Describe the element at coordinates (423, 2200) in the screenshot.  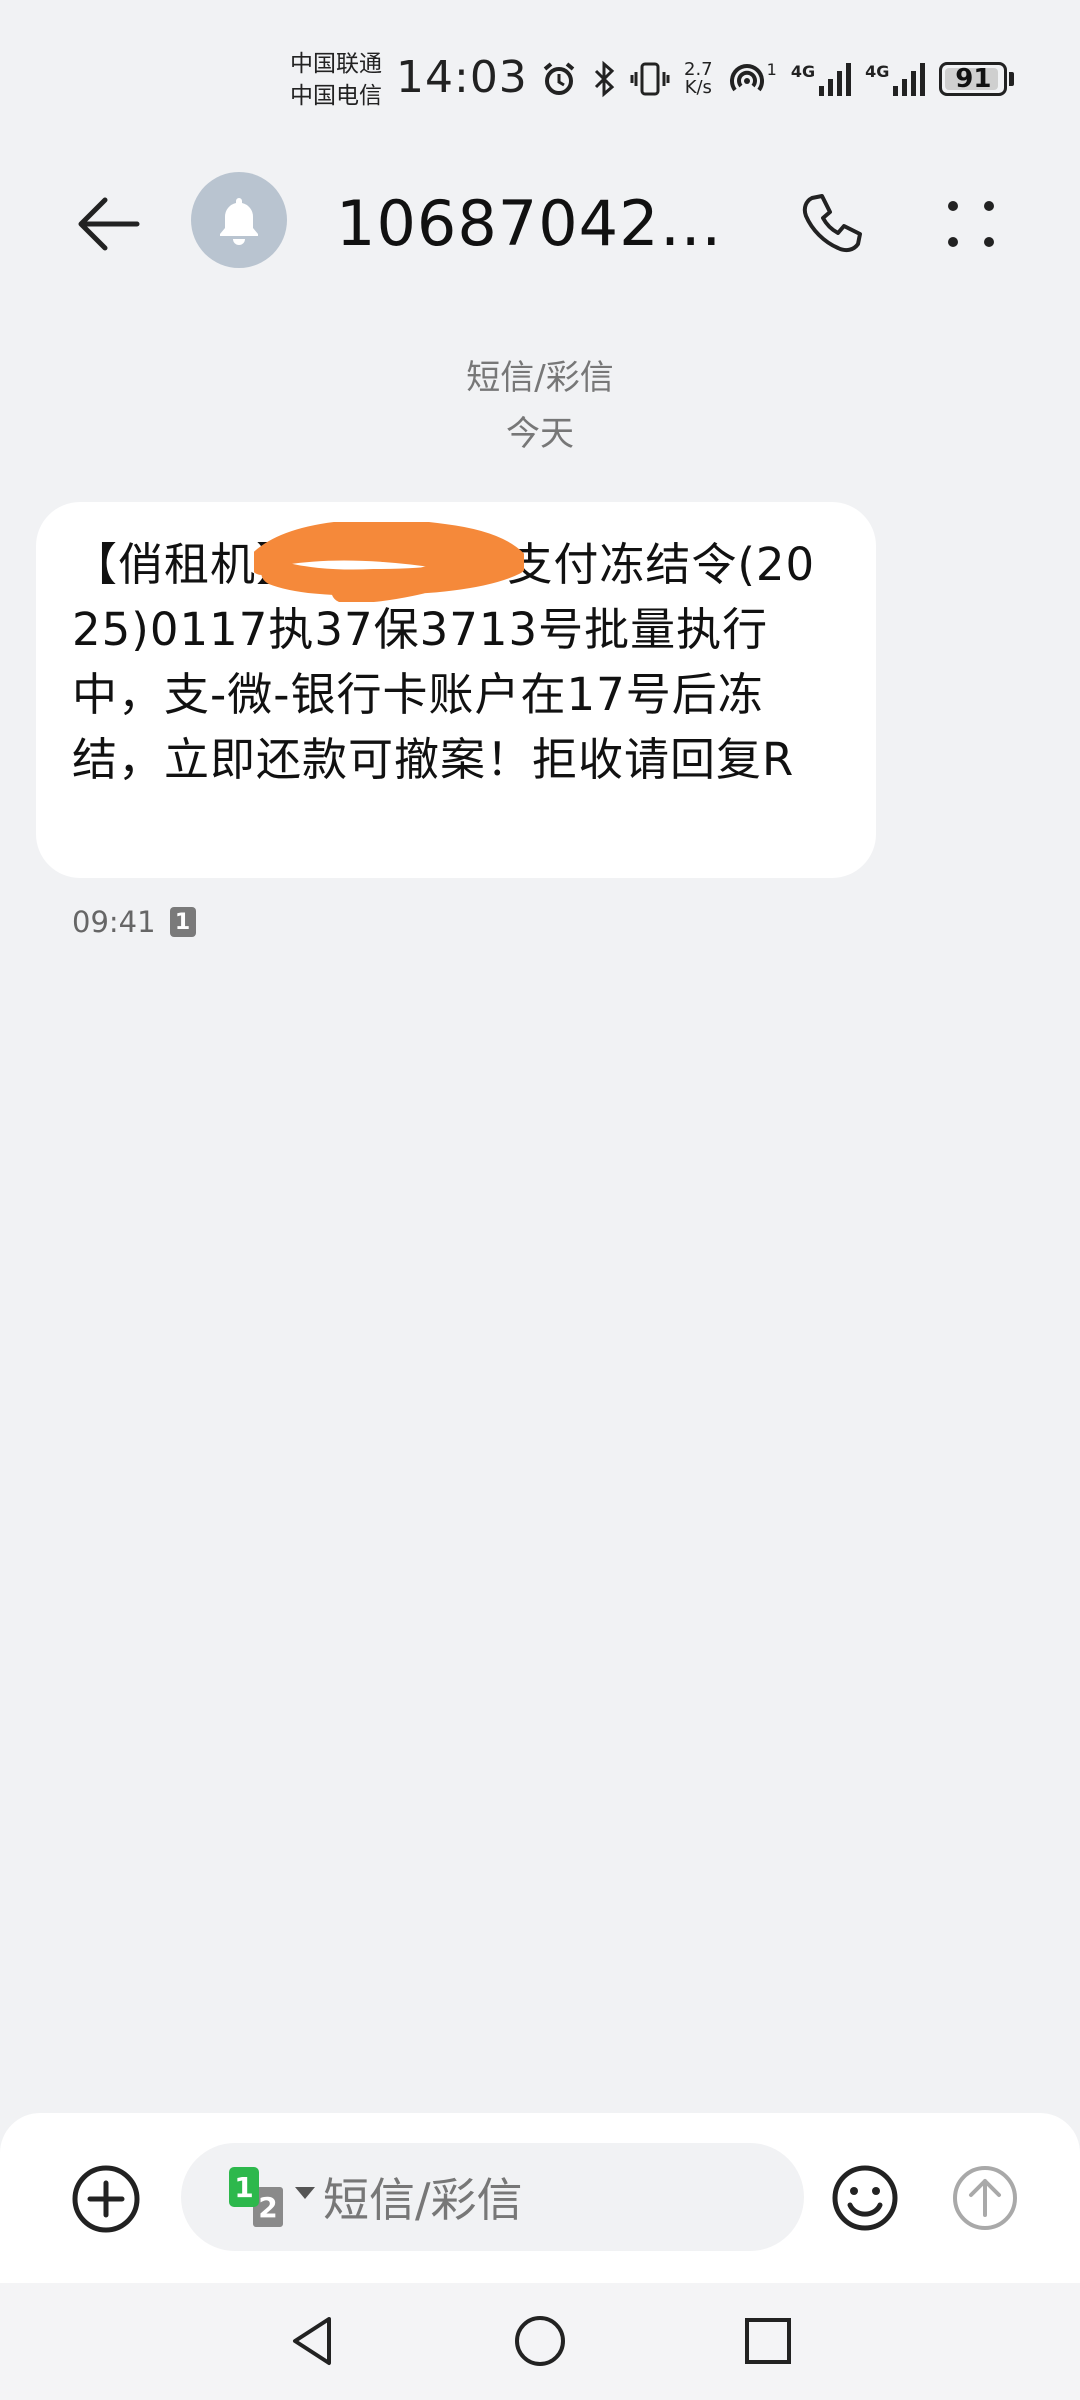
I see `message-input-placeholder: 短信/彩信` at that location.